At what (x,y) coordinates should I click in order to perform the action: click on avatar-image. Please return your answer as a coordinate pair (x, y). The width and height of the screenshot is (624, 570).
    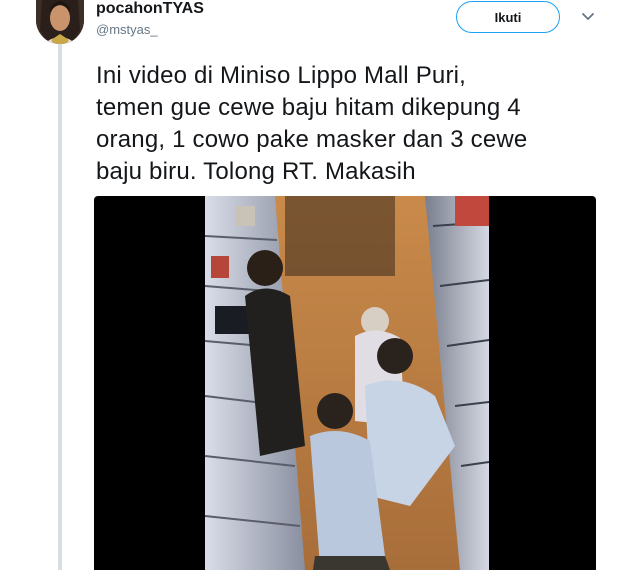
    Looking at the image, I should click on (60, 22).